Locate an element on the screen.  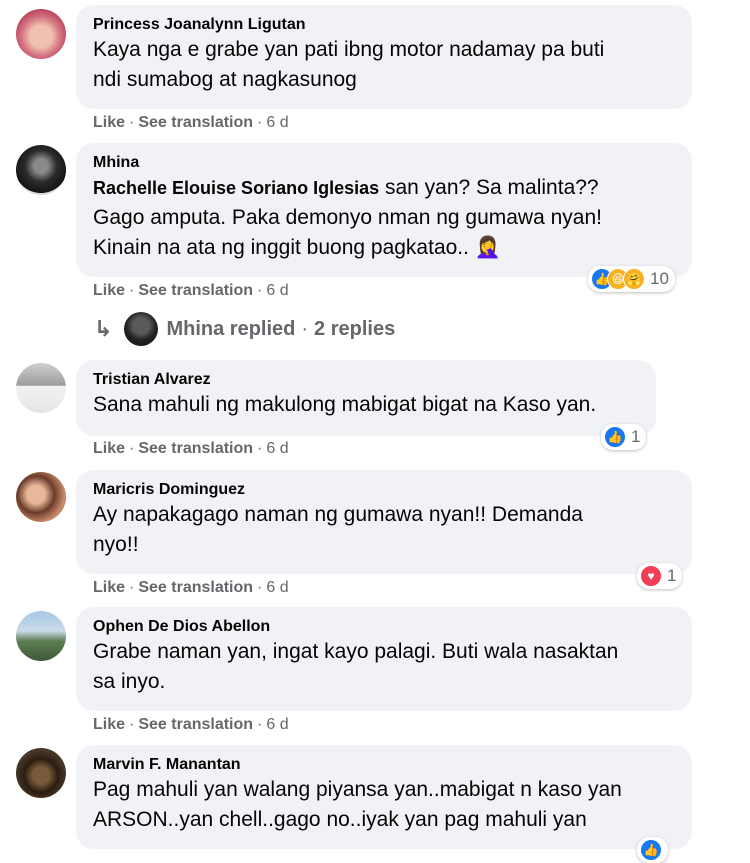
comment-author: Ophen De Dios Abellon is located at coordinates (384, 626).